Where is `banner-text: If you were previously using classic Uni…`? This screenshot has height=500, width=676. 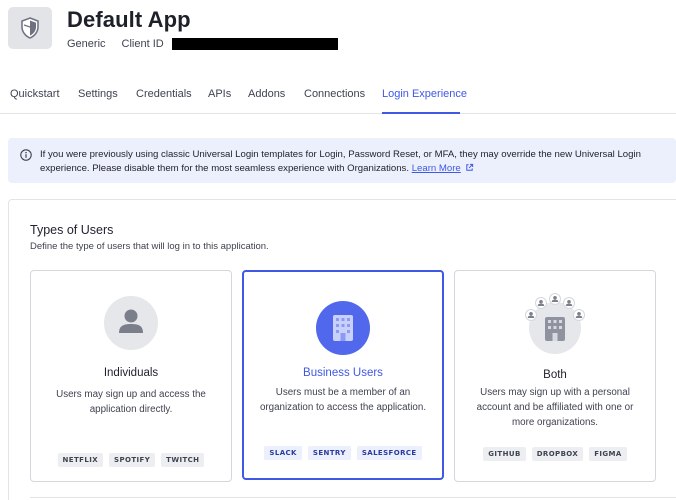 banner-text: If you were previously using classic Uni… is located at coordinates (355, 162).